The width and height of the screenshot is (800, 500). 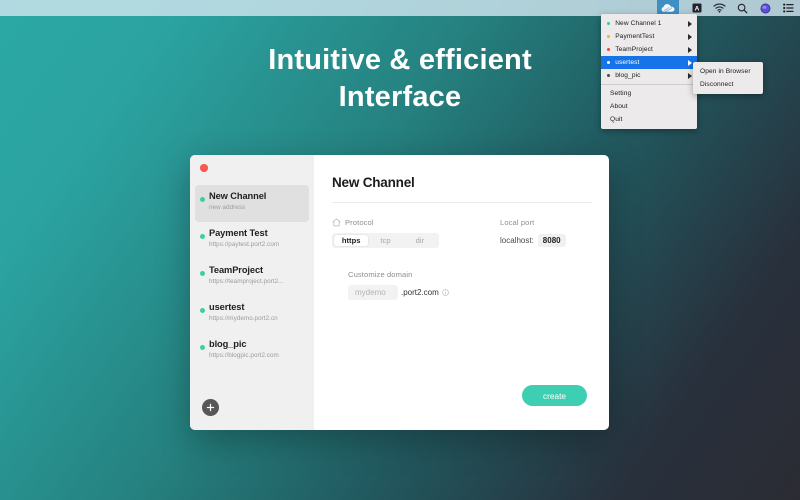 I want to click on plus-icon, so click(x=210, y=407).